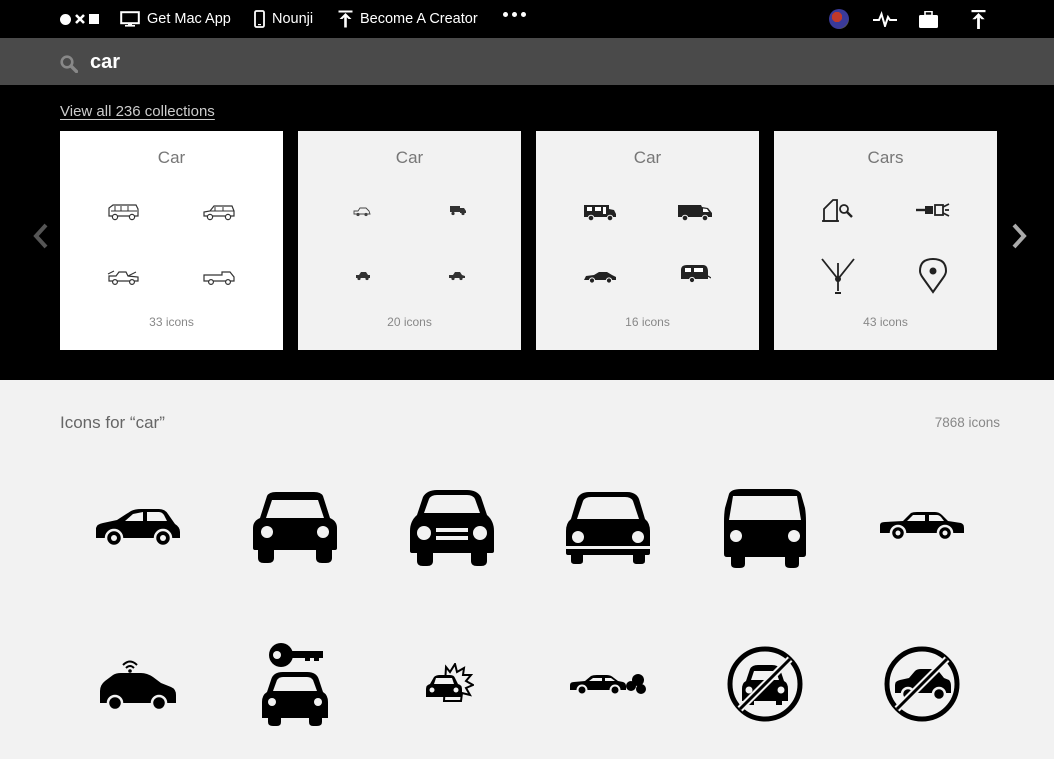 The width and height of the screenshot is (1054, 759). What do you see at coordinates (112, 422) in the screenshot?
I see `results-title: Icons for “car”` at bounding box center [112, 422].